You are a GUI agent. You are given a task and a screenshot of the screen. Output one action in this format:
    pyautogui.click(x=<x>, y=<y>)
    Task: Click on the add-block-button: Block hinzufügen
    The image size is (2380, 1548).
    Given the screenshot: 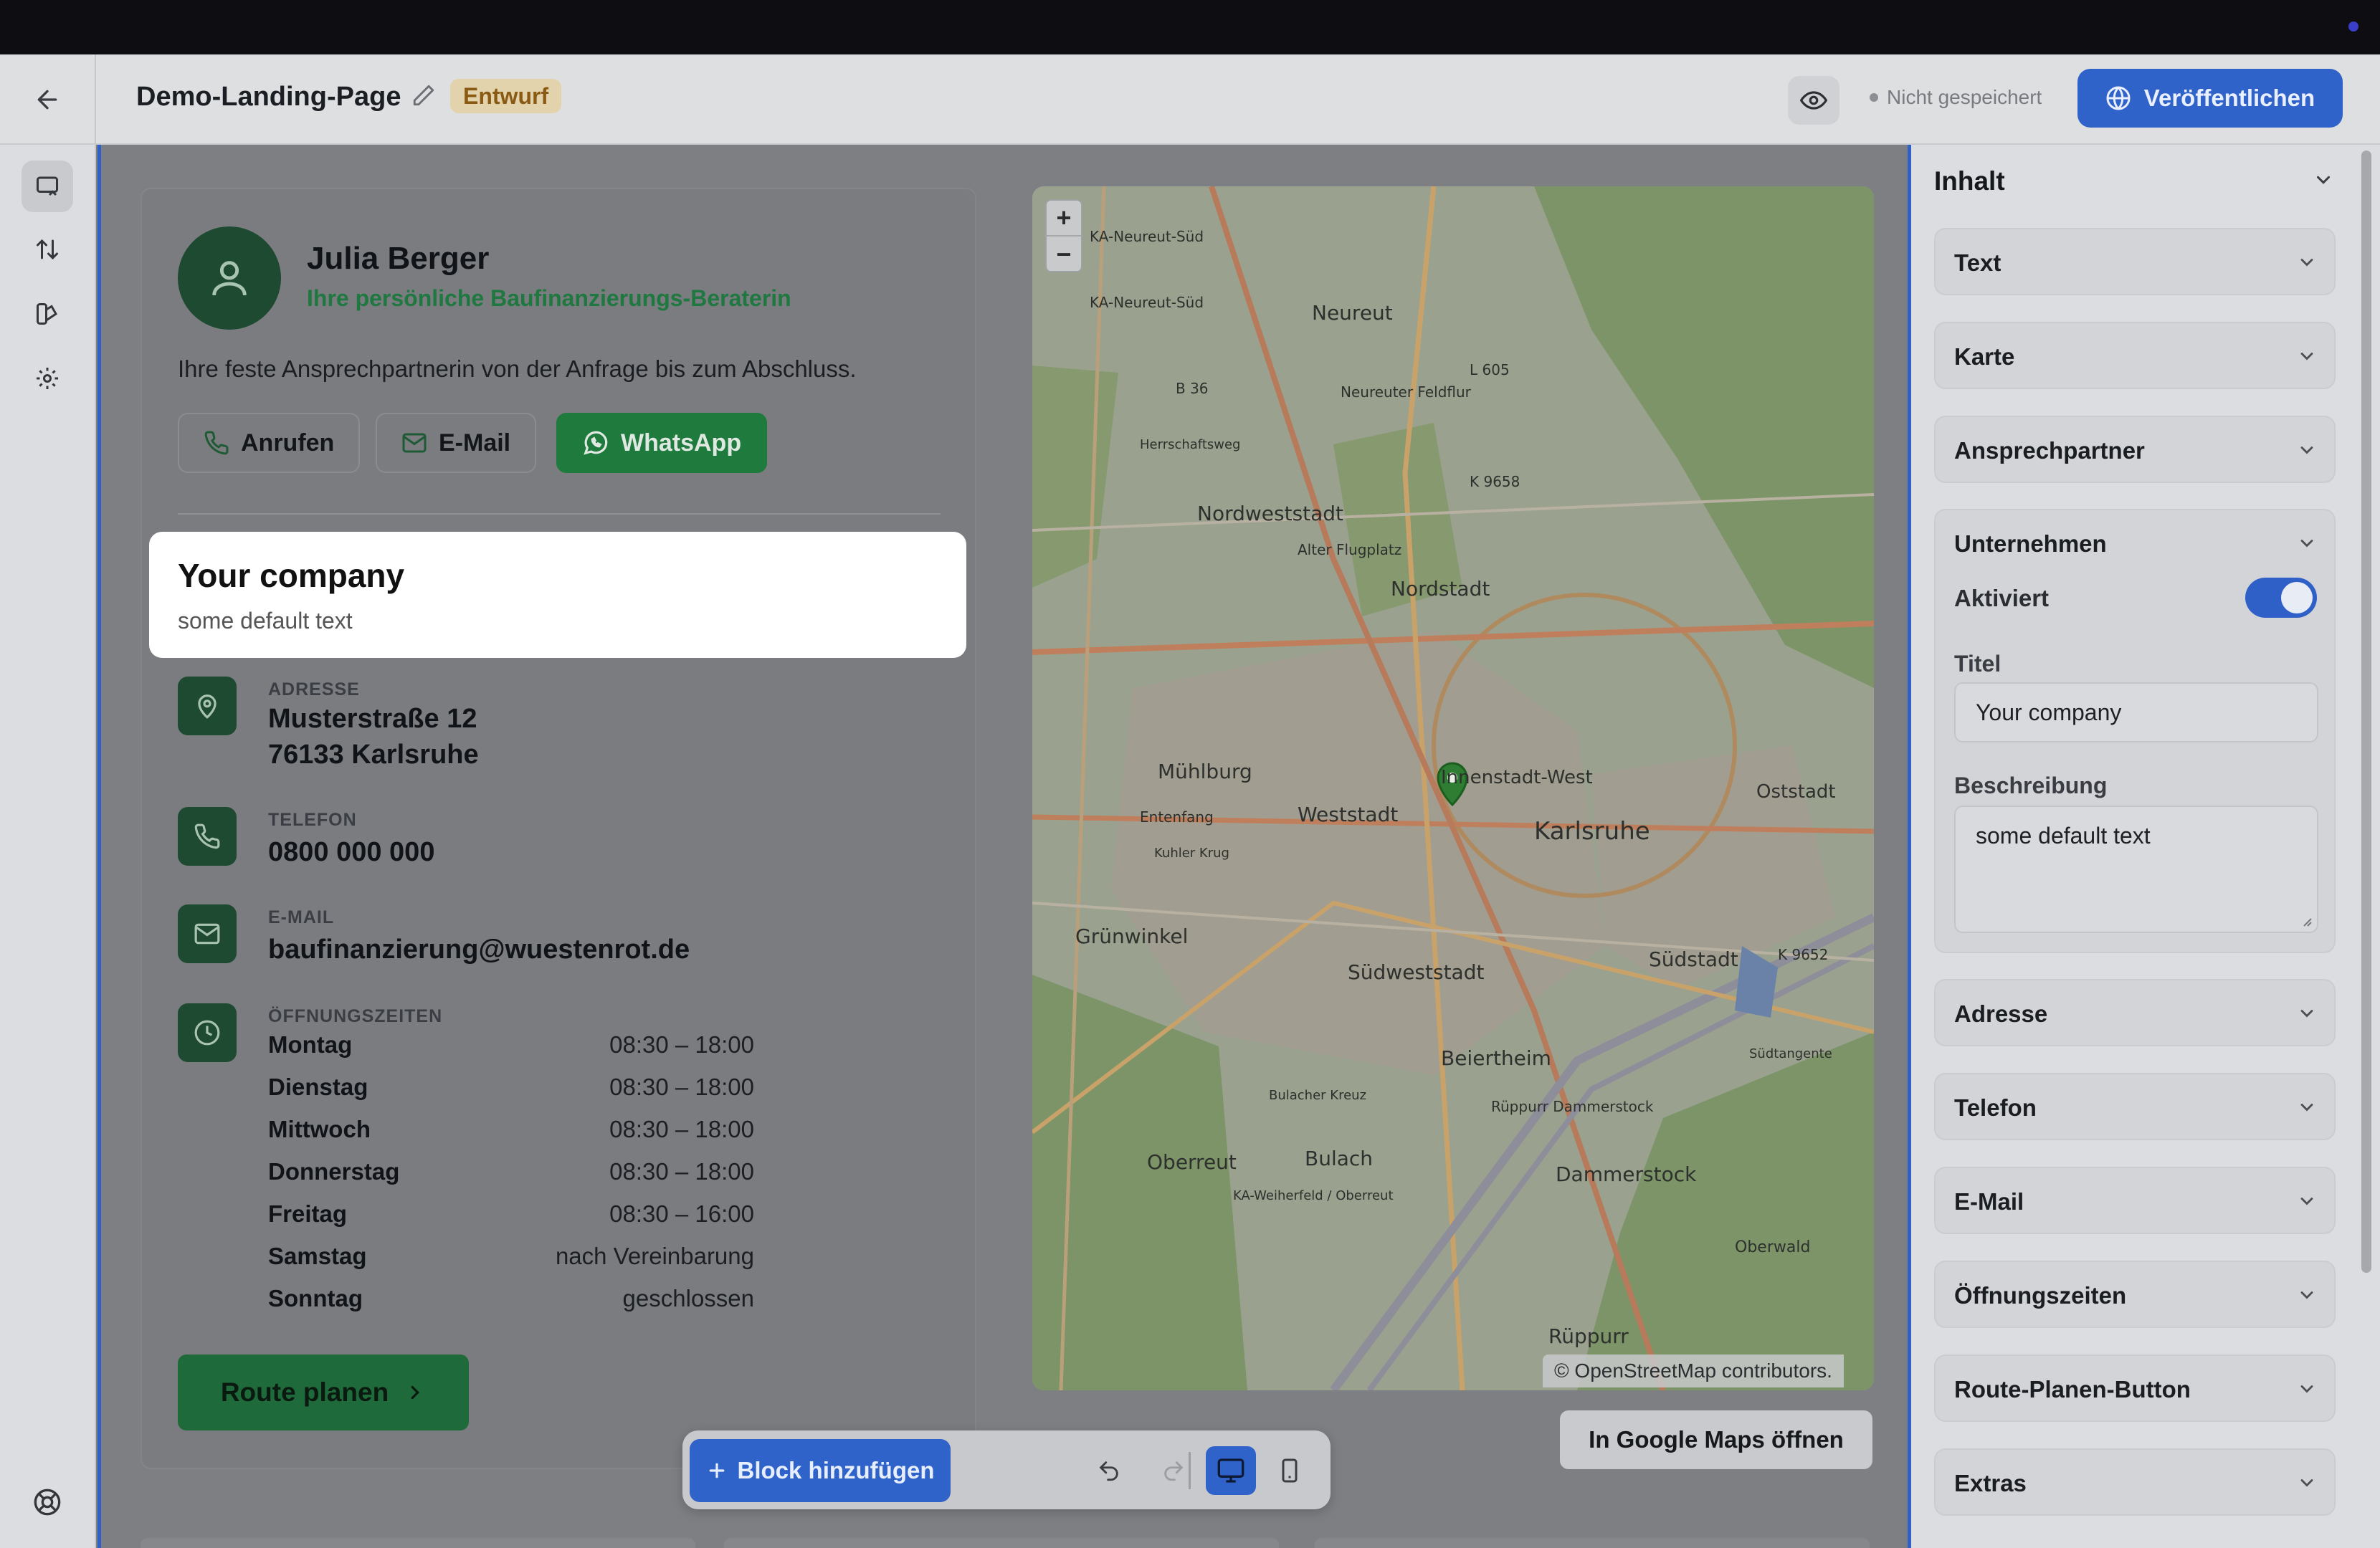 What is the action you would take?
    pyautogui.click(x=820, y=1470)
    